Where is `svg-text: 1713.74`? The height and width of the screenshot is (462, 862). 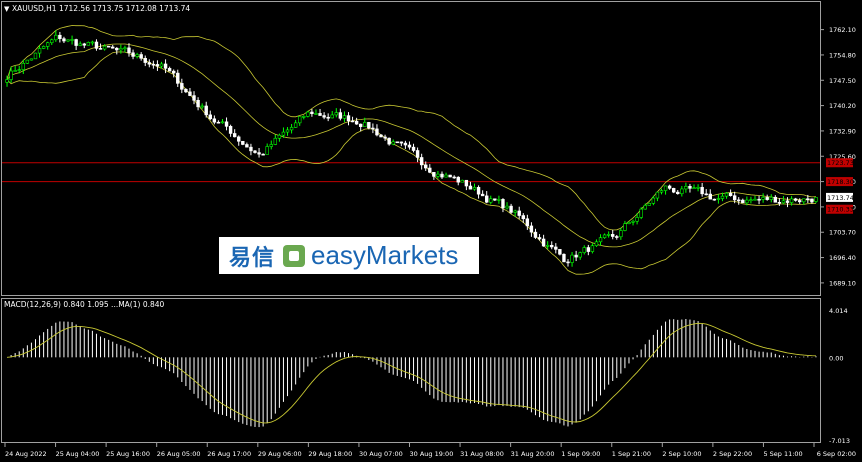
svg-text: 1713.74 is located at coordinates (840, 198).